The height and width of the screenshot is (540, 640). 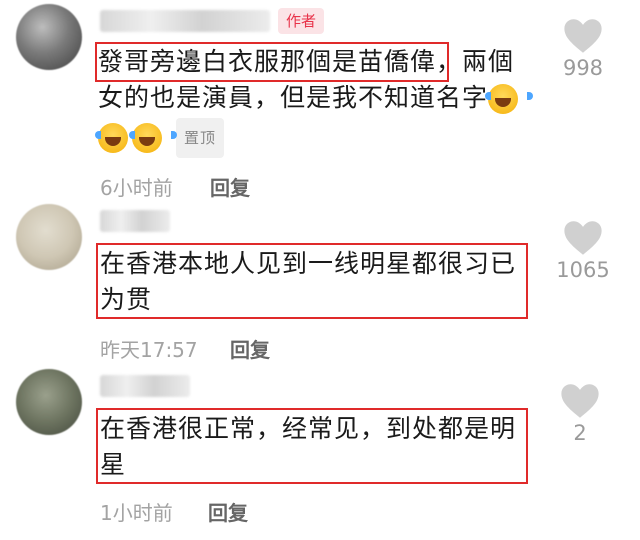 I want to click on like-button: 1065, so click(x=583, y=251).